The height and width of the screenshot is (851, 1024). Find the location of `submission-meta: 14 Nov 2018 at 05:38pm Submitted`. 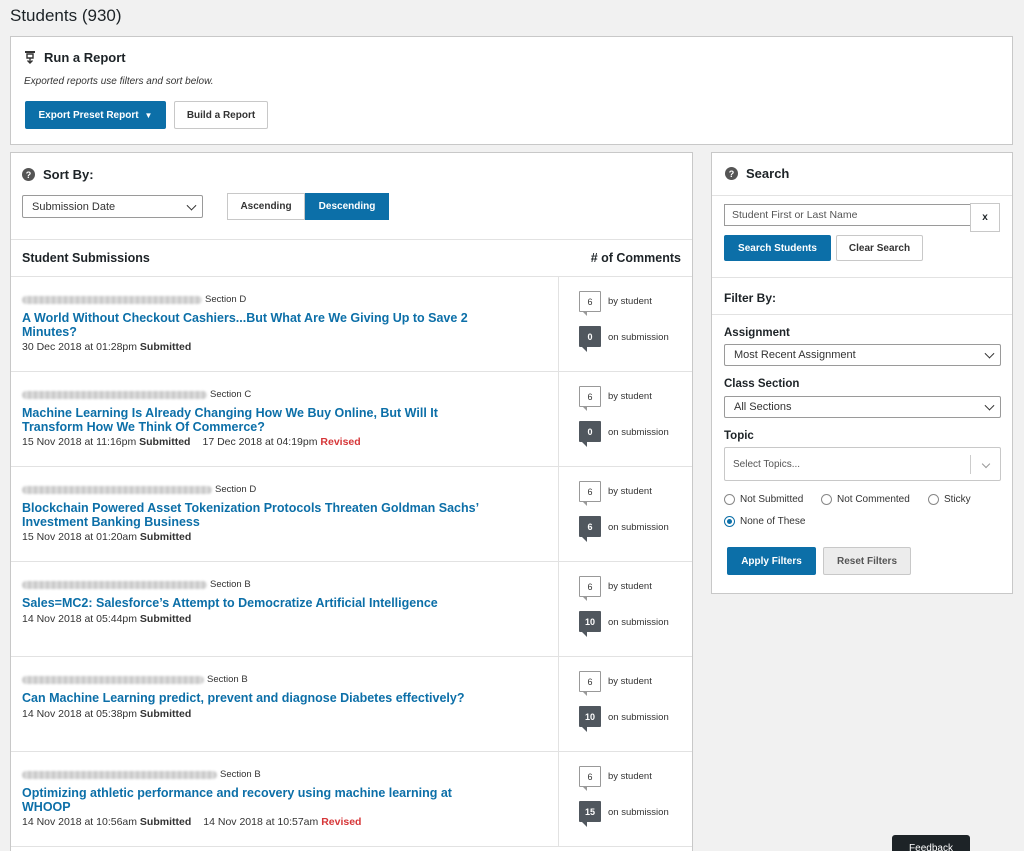

submission-meta: 14 Nov 2018 at 05:38pm Submitted is located at coordinates (106, 714).